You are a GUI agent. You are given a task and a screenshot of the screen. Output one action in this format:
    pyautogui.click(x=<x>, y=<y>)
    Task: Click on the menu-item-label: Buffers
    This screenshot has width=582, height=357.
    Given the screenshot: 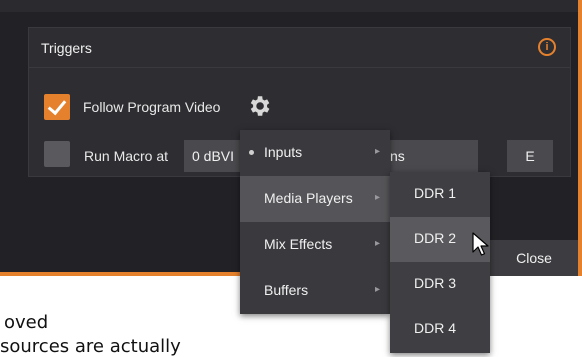 What is the action you would take?
    pyautogui.click(x=286, y=290)
    